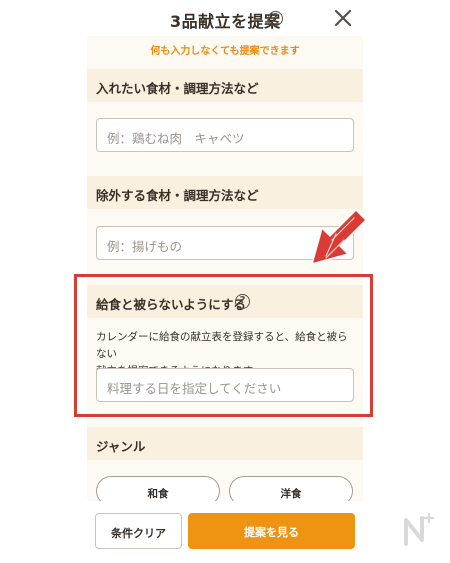 This screenshot has height=563, width=450. I want to click on include-section-header: 入れたい食材・調理方法など, so click(225, 85).